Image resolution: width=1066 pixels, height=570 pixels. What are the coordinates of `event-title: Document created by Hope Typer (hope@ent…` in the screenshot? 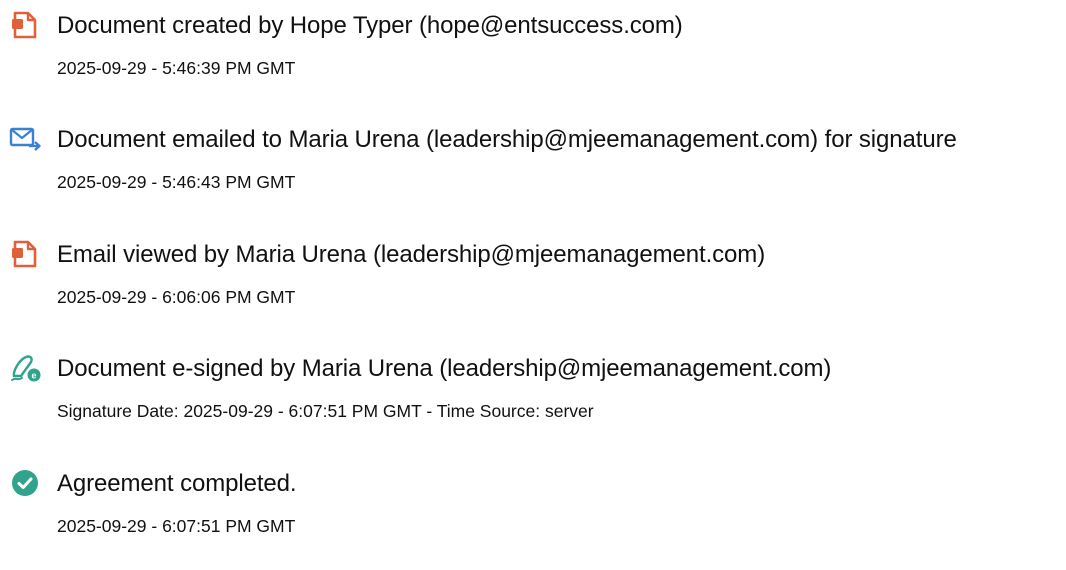 It's located at (370, 25).